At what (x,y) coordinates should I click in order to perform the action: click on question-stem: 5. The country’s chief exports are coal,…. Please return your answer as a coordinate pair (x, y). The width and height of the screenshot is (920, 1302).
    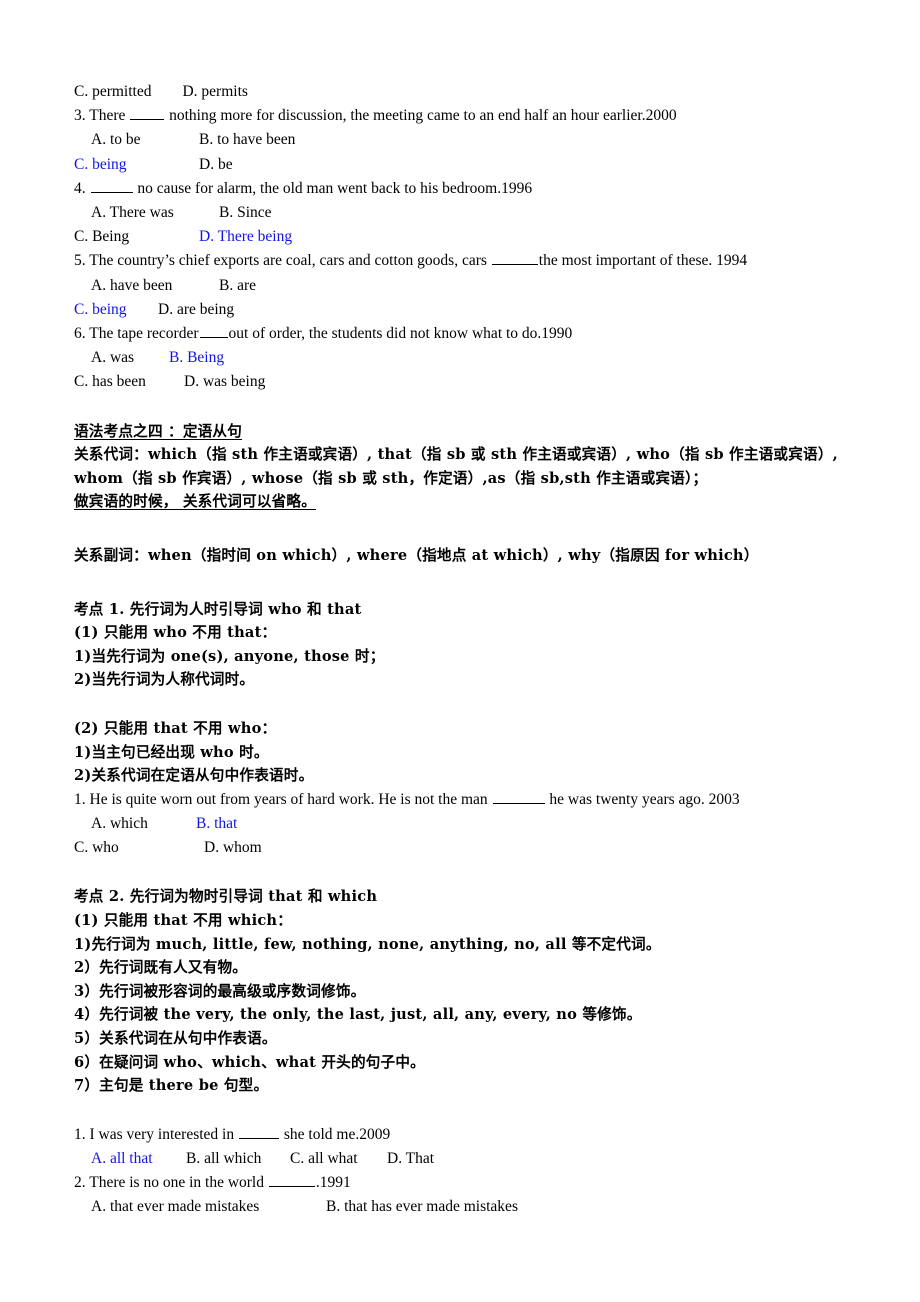
    Looking at the image, I should click on (469, 261).